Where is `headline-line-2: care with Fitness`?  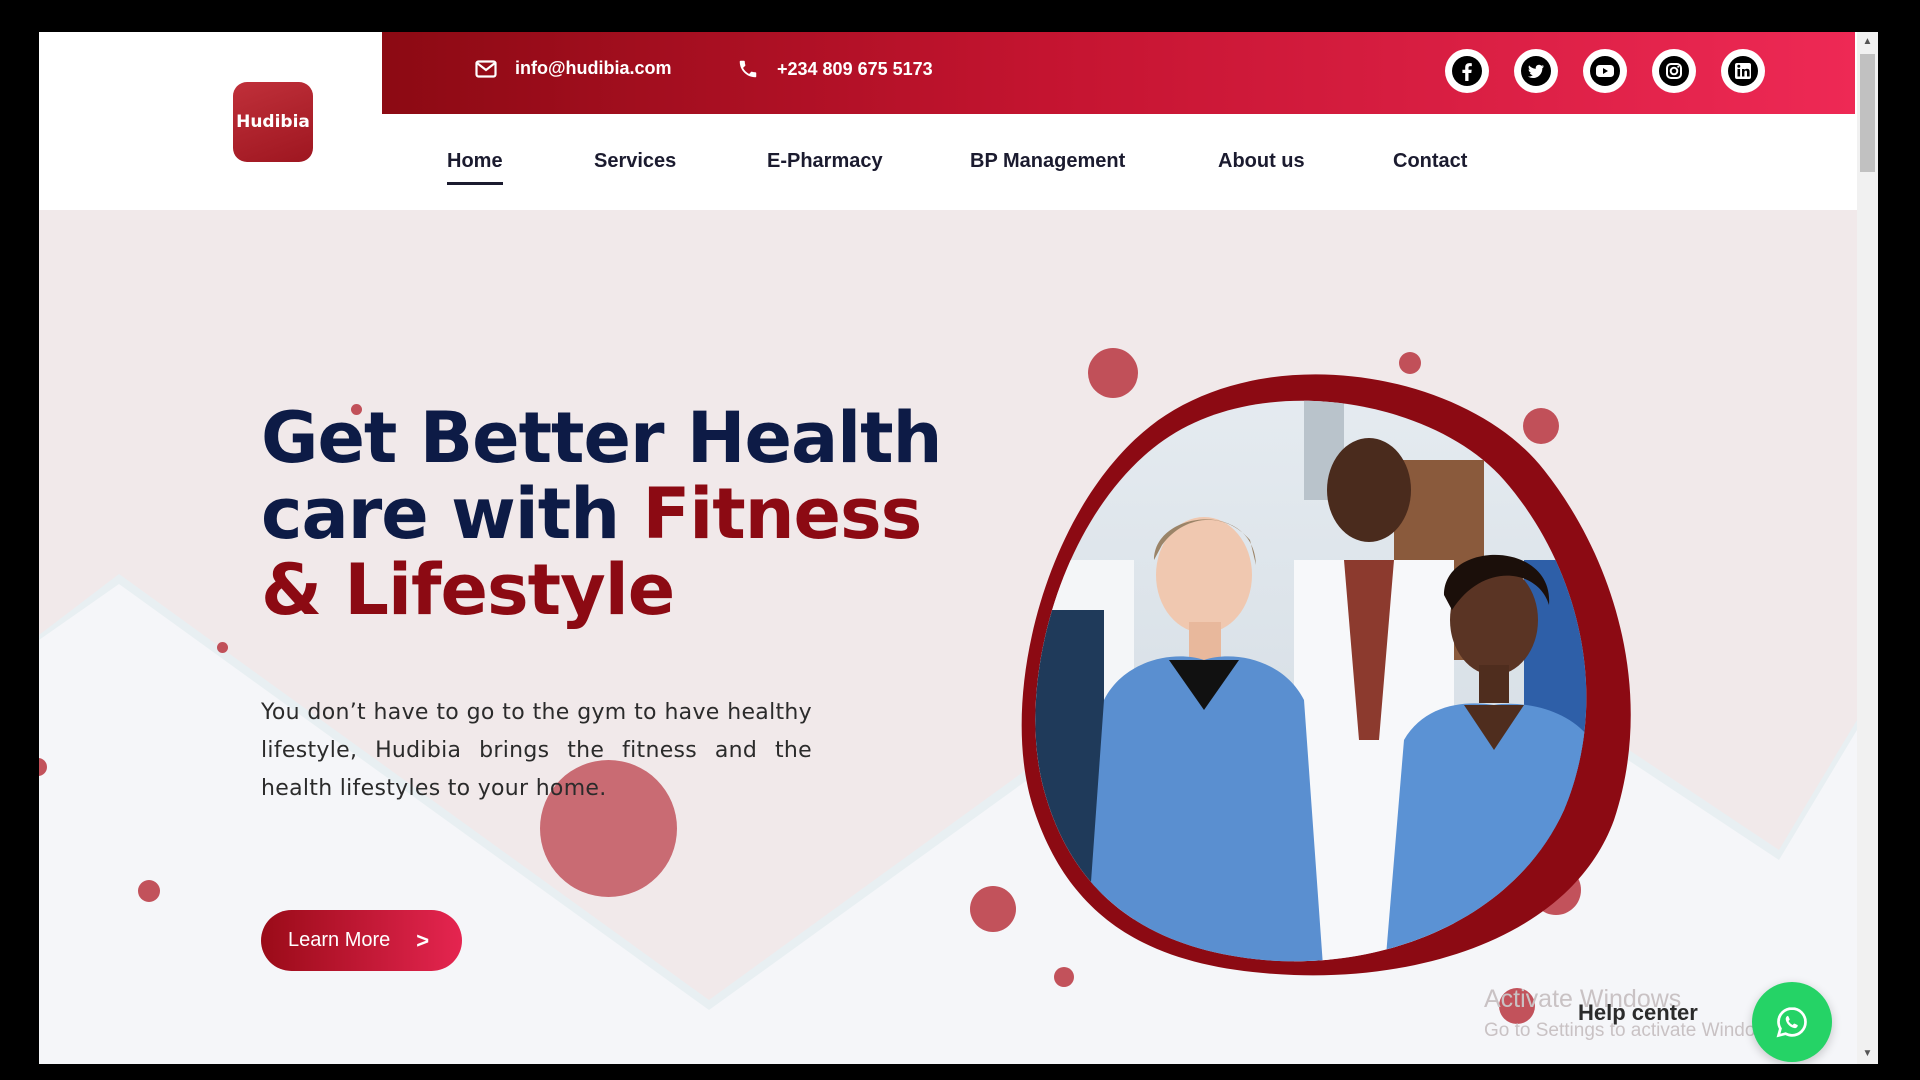
headline-line-2: care with Fitness is located at coordinates (601, 514).